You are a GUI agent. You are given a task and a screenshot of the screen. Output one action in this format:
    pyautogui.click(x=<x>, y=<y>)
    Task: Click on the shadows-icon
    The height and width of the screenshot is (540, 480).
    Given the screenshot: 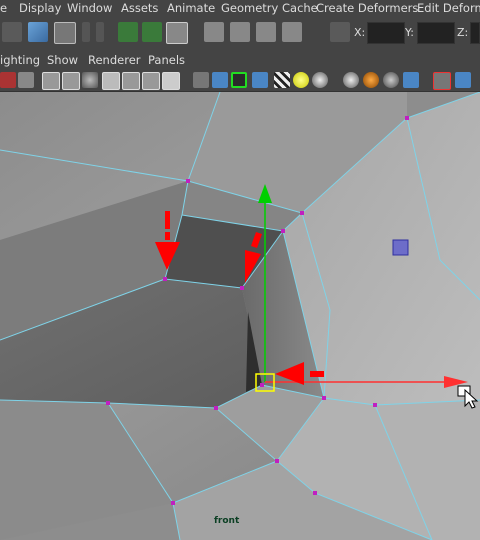 What is the action you would take?
    pyautogui.click(x=320, y=80)
    